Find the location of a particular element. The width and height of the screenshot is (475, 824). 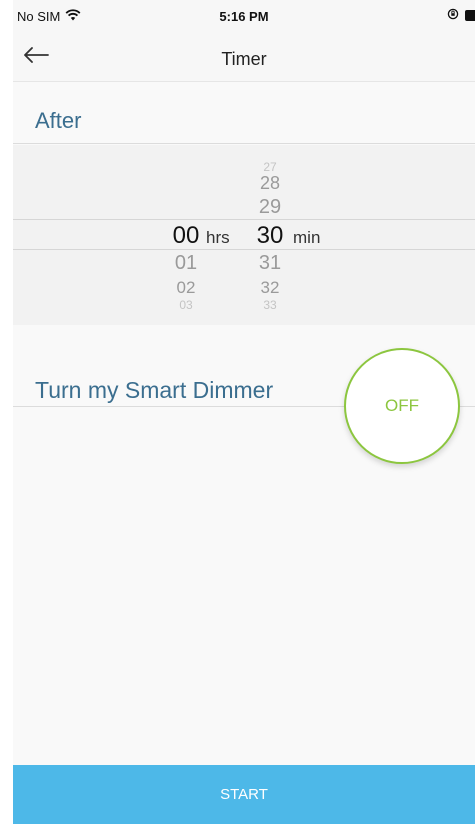

hours-option: 01 is located at coordinates (186, 263).